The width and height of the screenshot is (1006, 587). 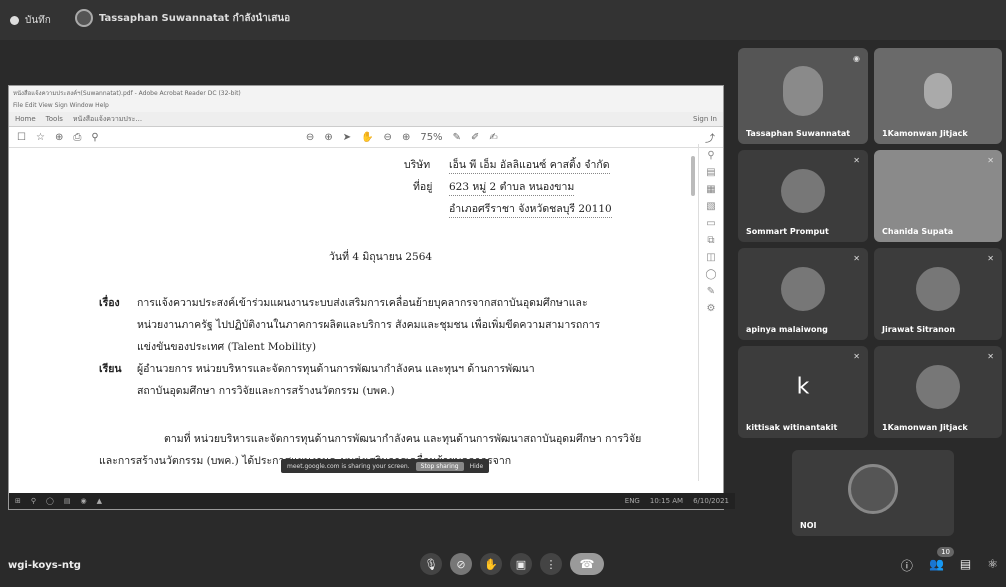 I want to click on star-icon: ☆, so click(x=40, y=137).